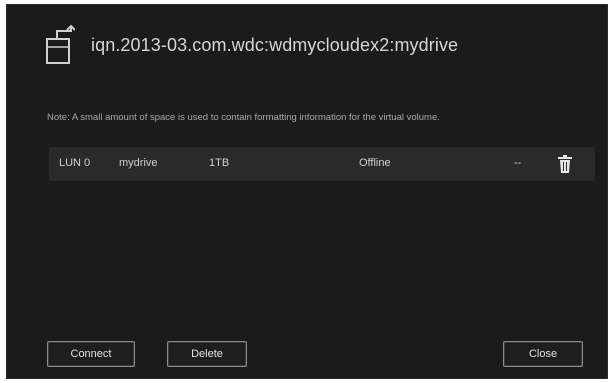 This screenshot has height=383, width=614. I want to click on trash-icon, so click(565, 164).